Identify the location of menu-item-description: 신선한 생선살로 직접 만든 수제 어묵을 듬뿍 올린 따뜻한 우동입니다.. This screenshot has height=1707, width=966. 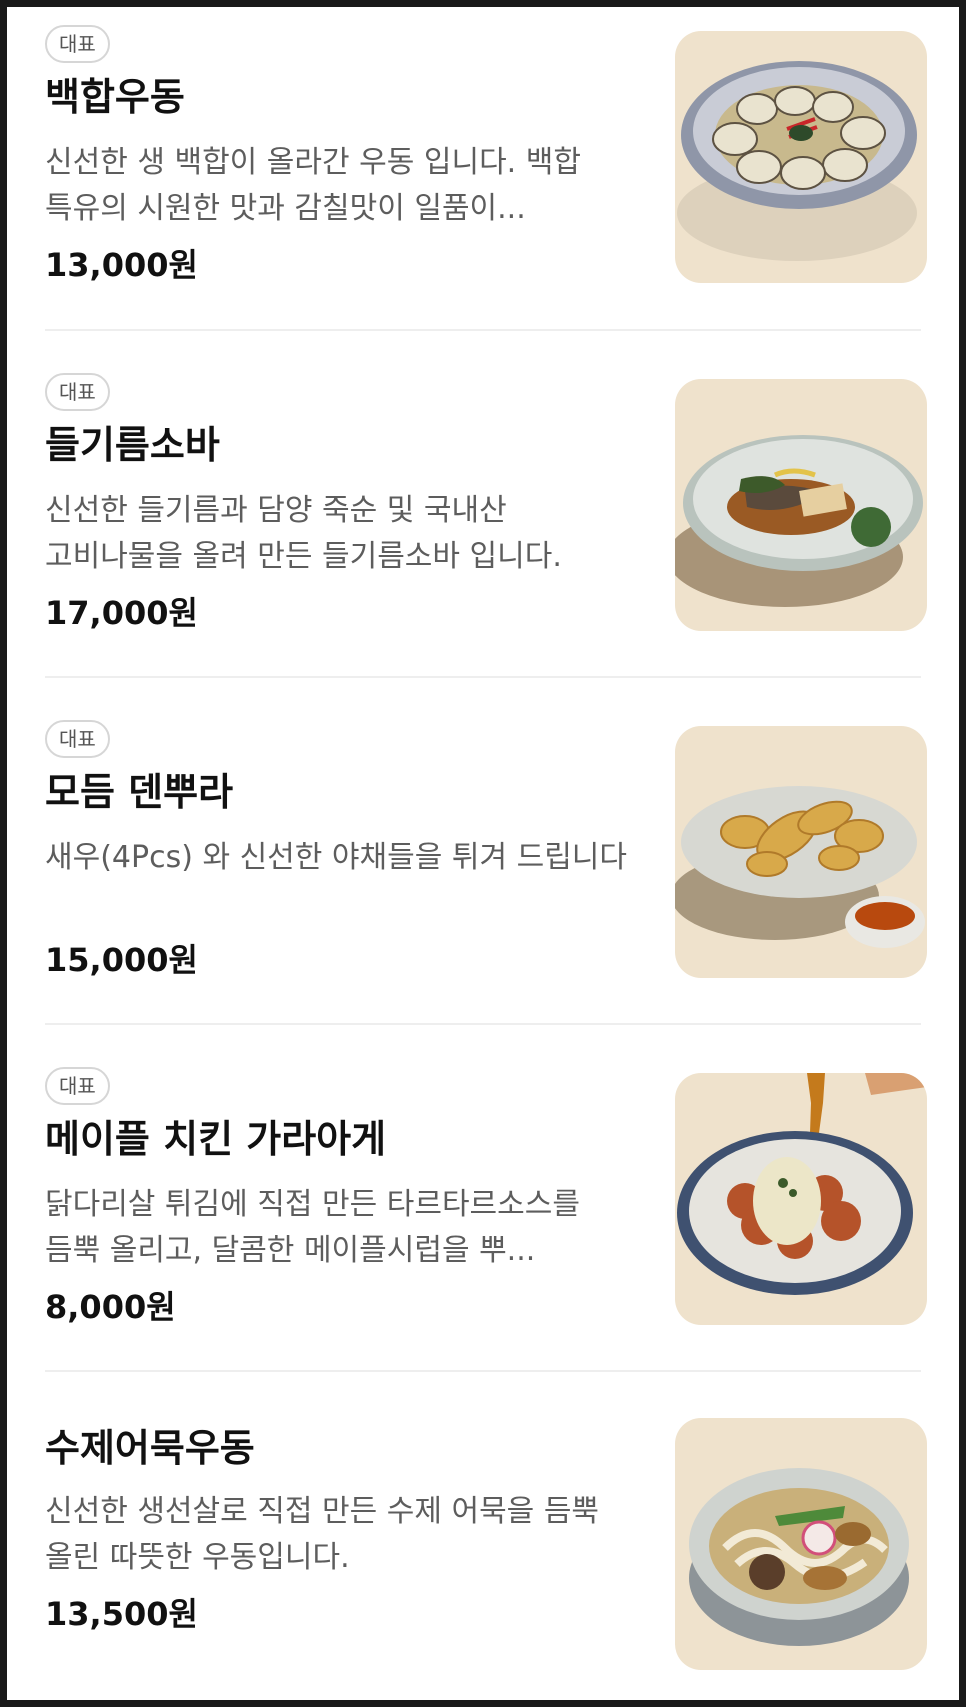
(322, 1534).